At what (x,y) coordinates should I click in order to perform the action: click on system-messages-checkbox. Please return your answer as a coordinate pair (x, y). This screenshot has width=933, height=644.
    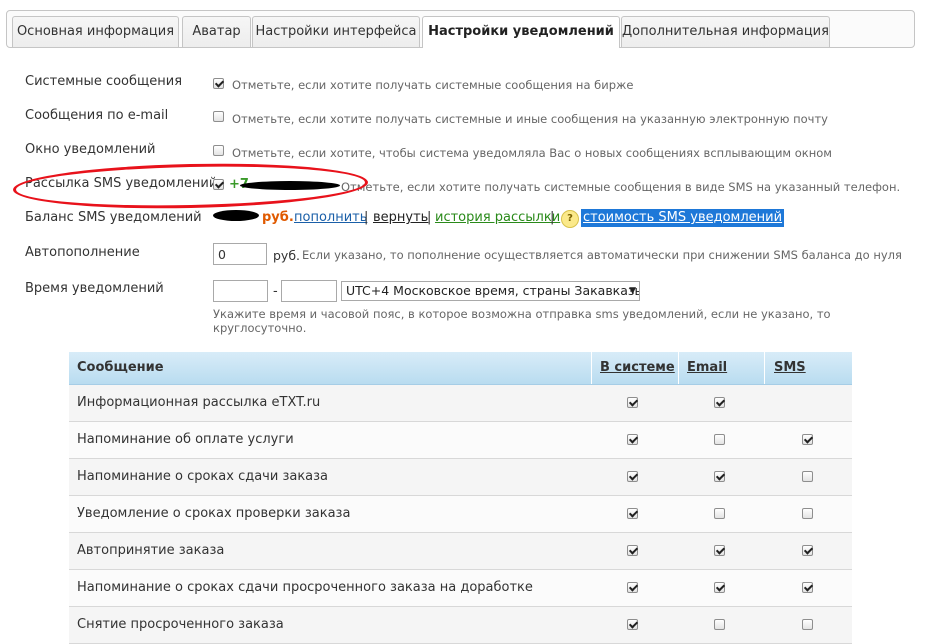
    Looking at the image, I should click on (218, 83).